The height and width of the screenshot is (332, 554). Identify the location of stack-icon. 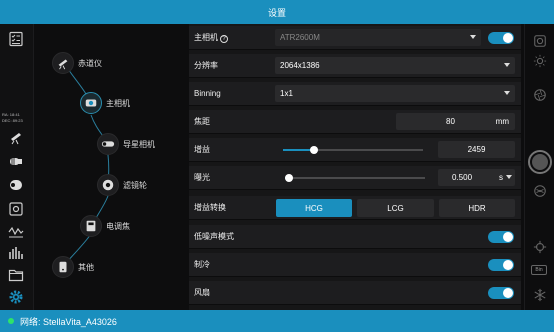
(540, 191).